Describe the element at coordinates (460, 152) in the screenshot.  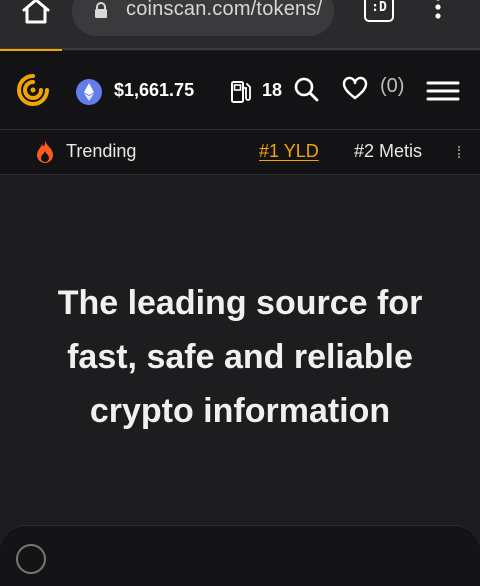
I see `trending-overflow-indicator` at that location.